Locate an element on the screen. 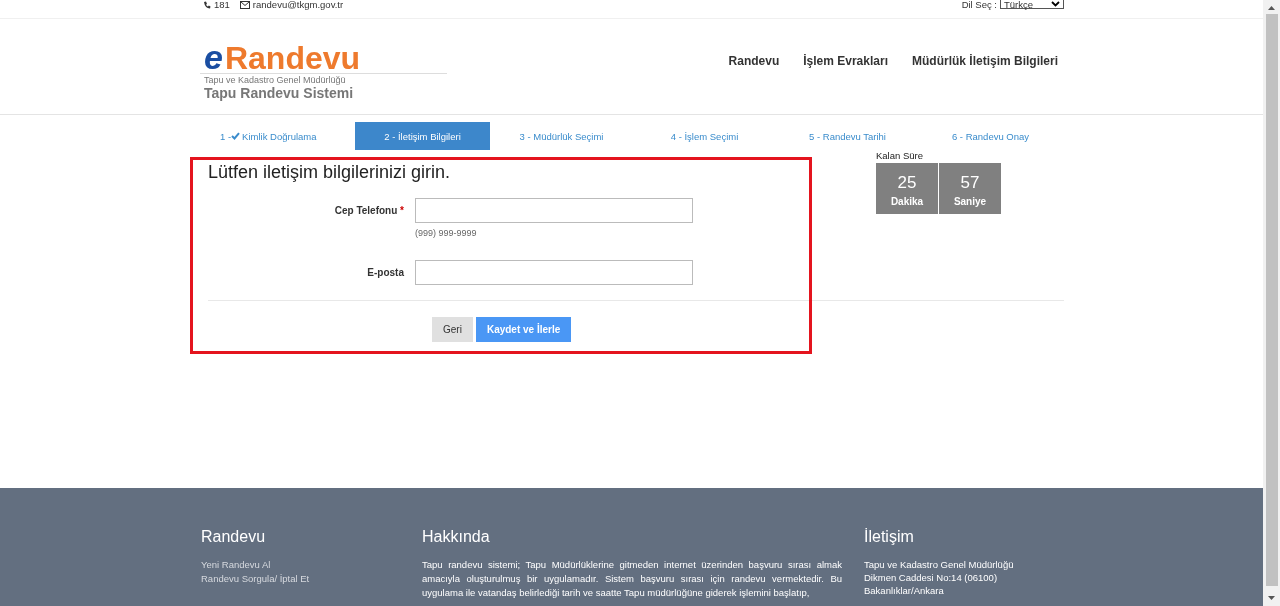  language-label: Dil Seç : is located at coordinates (979, 4).